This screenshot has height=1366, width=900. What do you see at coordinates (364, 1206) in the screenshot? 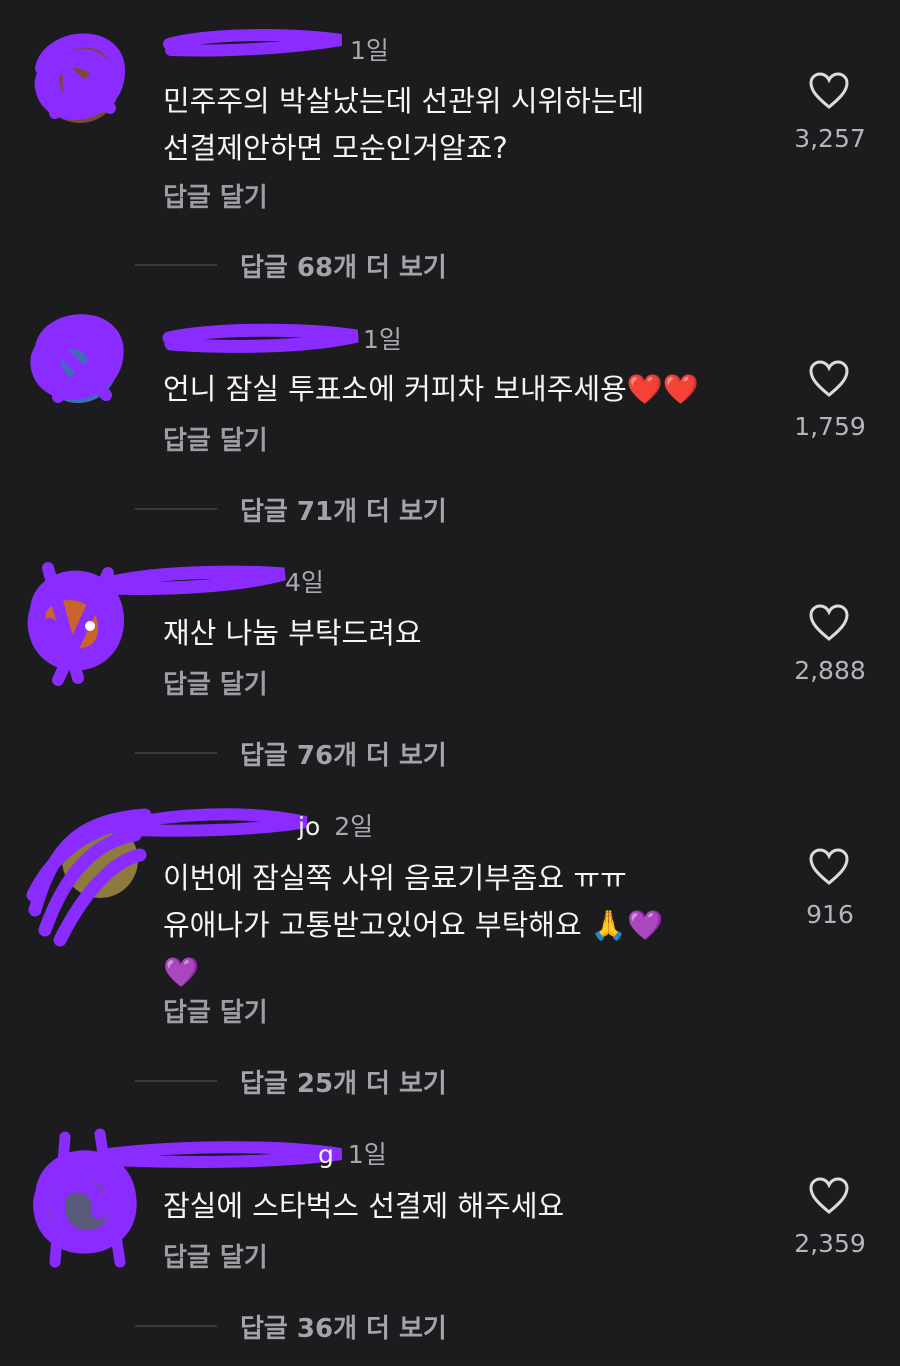
I see `comment-text: 잠실에 스타벅스 선결제 해주세요` at bounding box center [364, 1206].